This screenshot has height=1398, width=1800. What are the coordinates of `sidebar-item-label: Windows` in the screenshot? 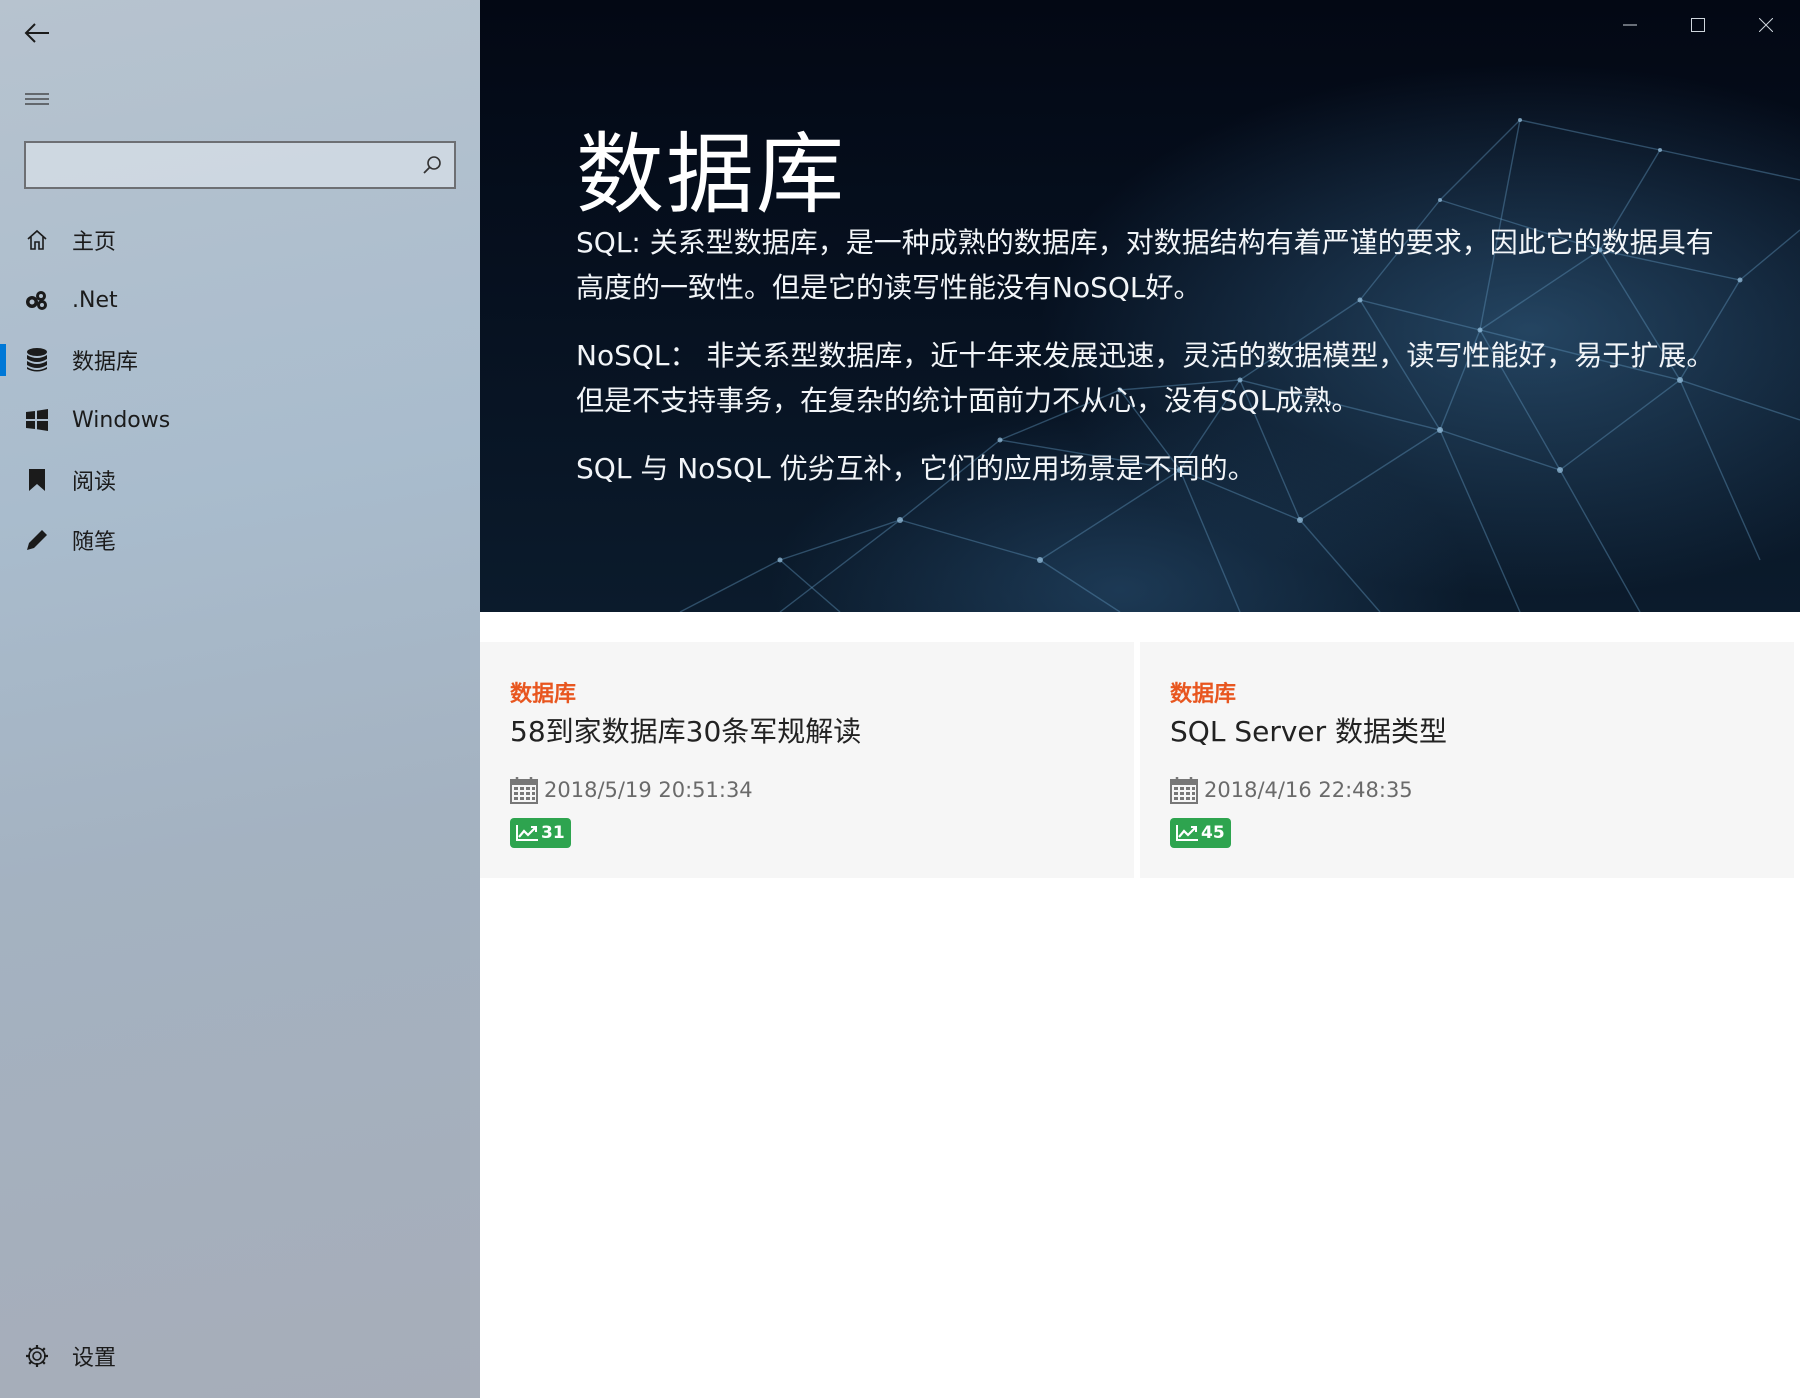 It's located at (121, 420).